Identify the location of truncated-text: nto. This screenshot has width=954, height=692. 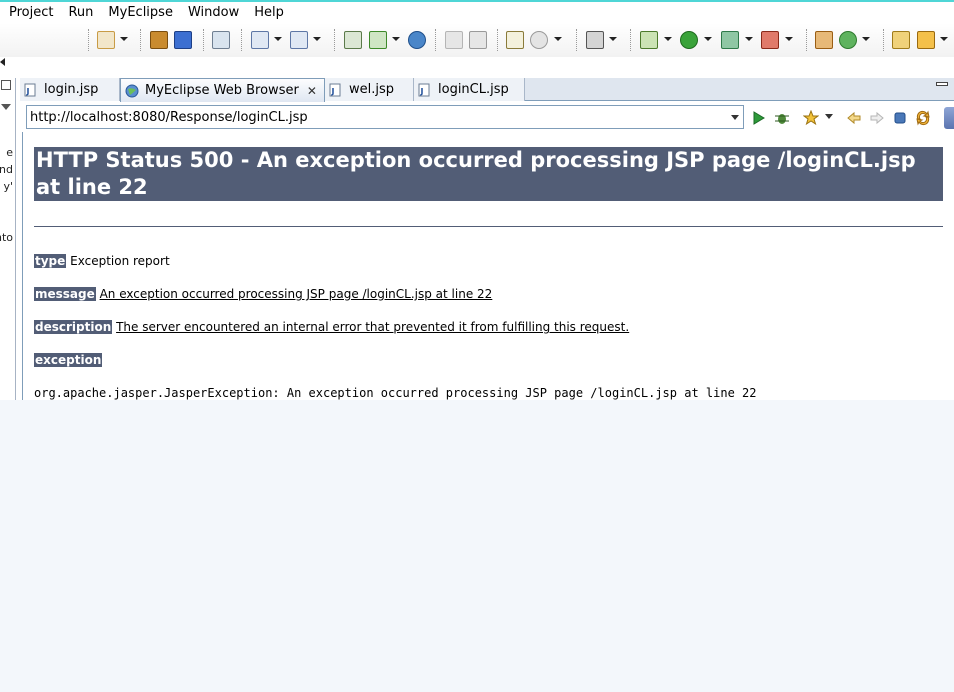
(6, 237).